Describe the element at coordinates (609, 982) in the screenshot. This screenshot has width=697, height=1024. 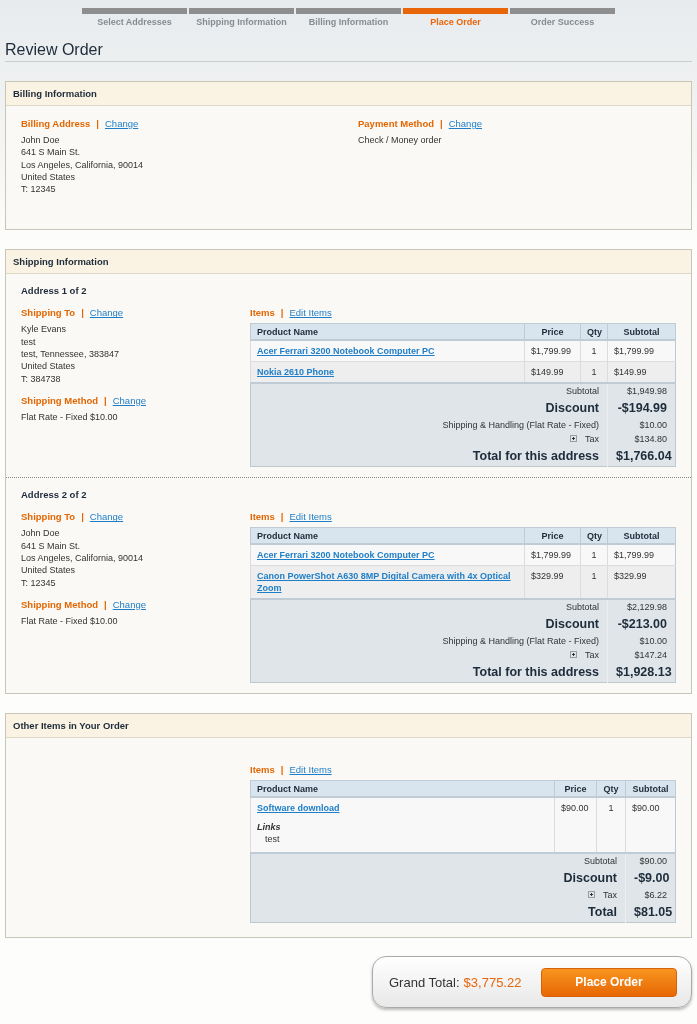
I see `place-order-button: Place Order` at that location.